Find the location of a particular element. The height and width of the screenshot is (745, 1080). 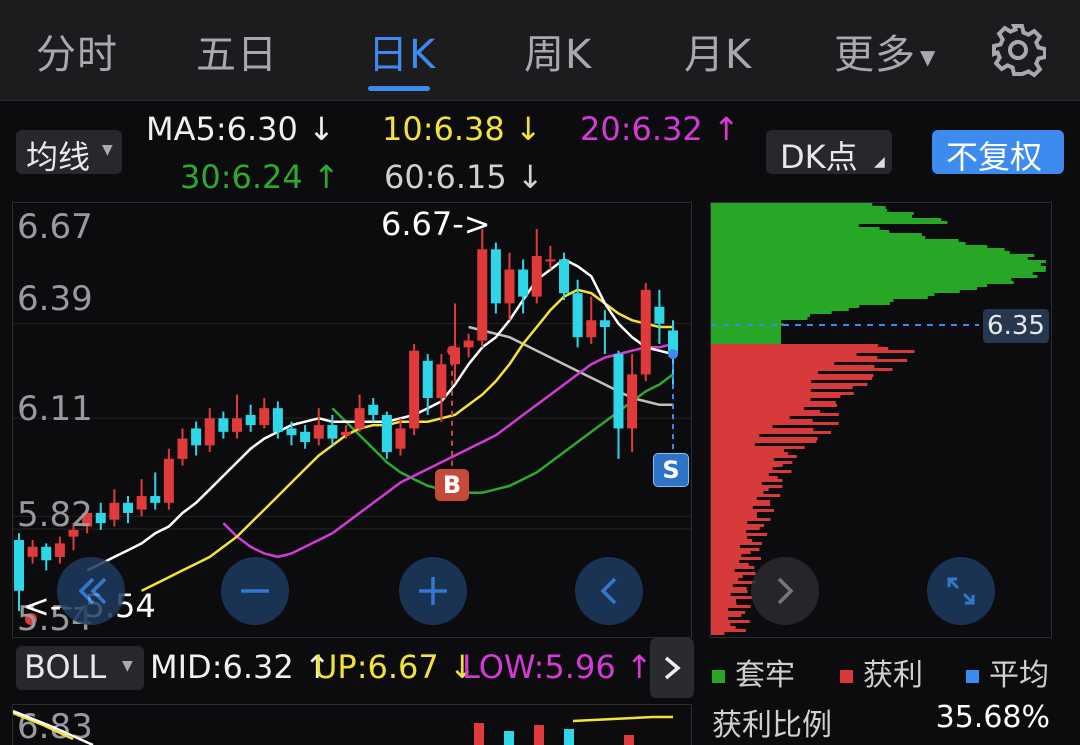

boll-chart-panel: 6.83 is located at coordinates (352, 724).